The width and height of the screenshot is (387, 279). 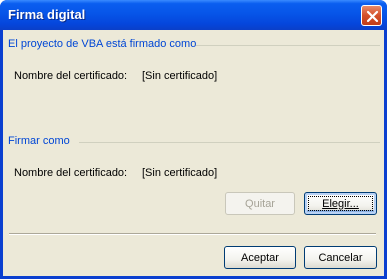 I want to click on sign-as-cert-value: [Sin certificado], so click(x=180, y=173).